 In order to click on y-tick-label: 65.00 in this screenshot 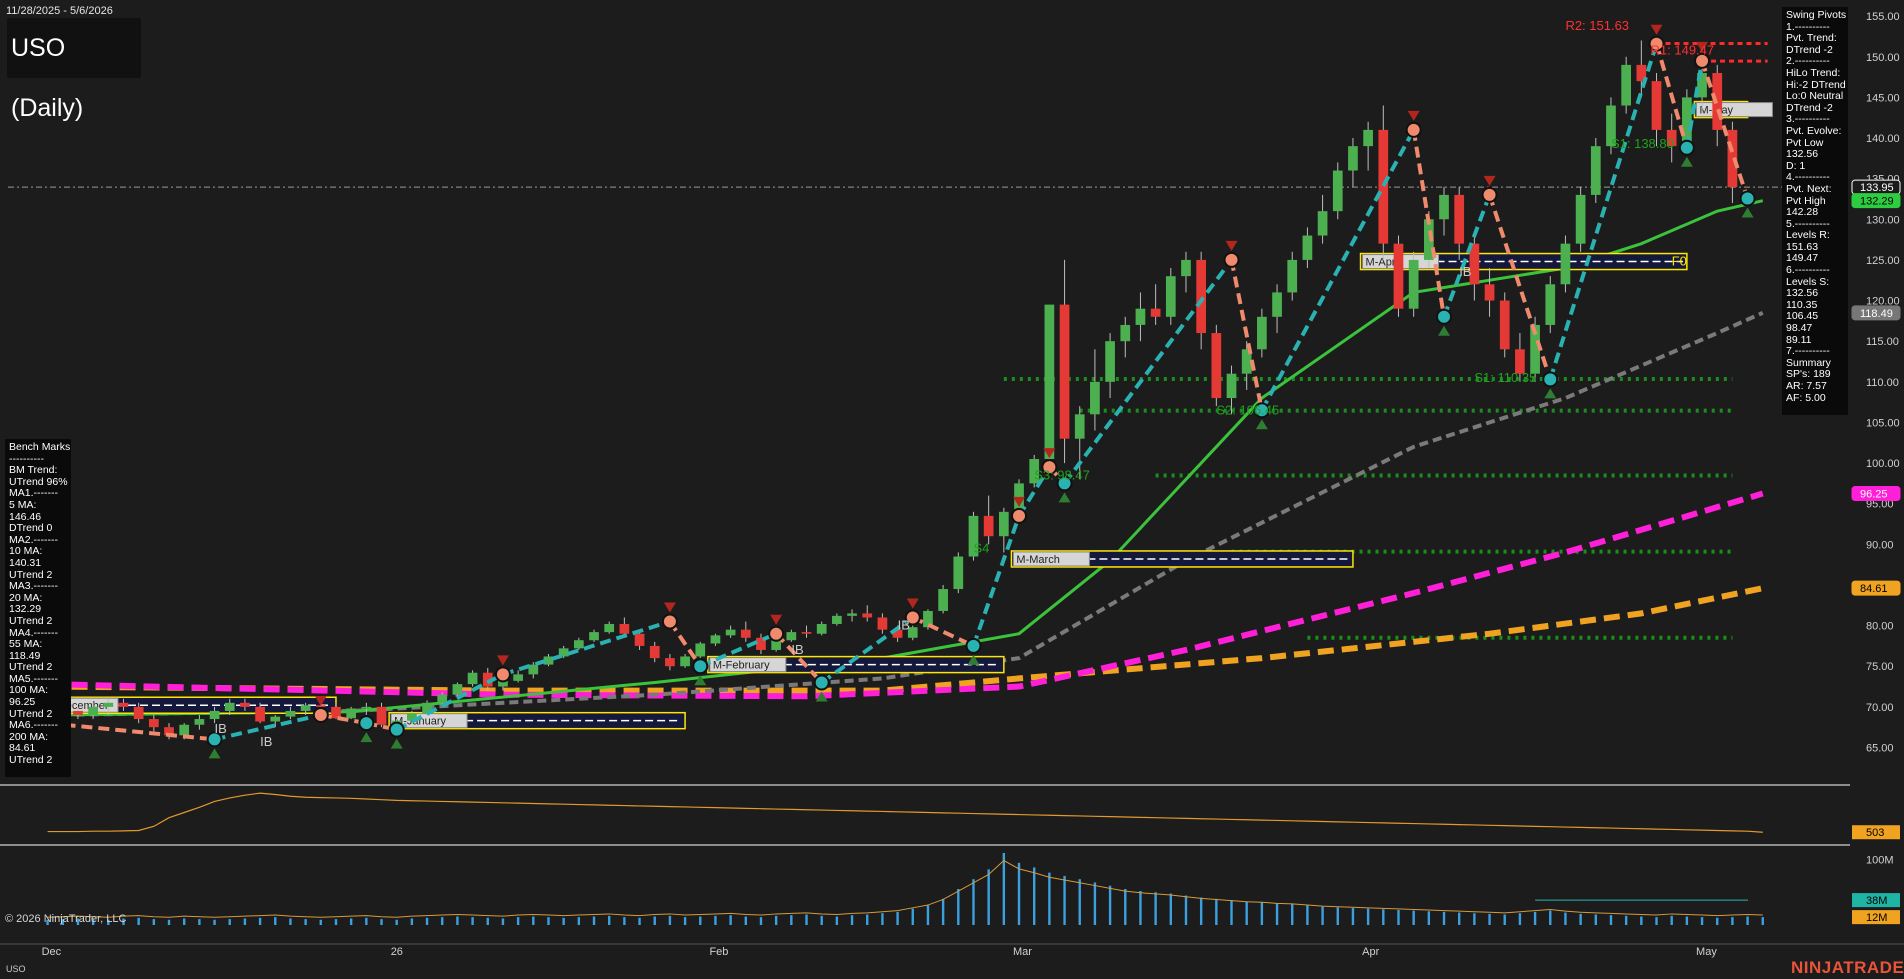, I will do `click(1880, 748)`.